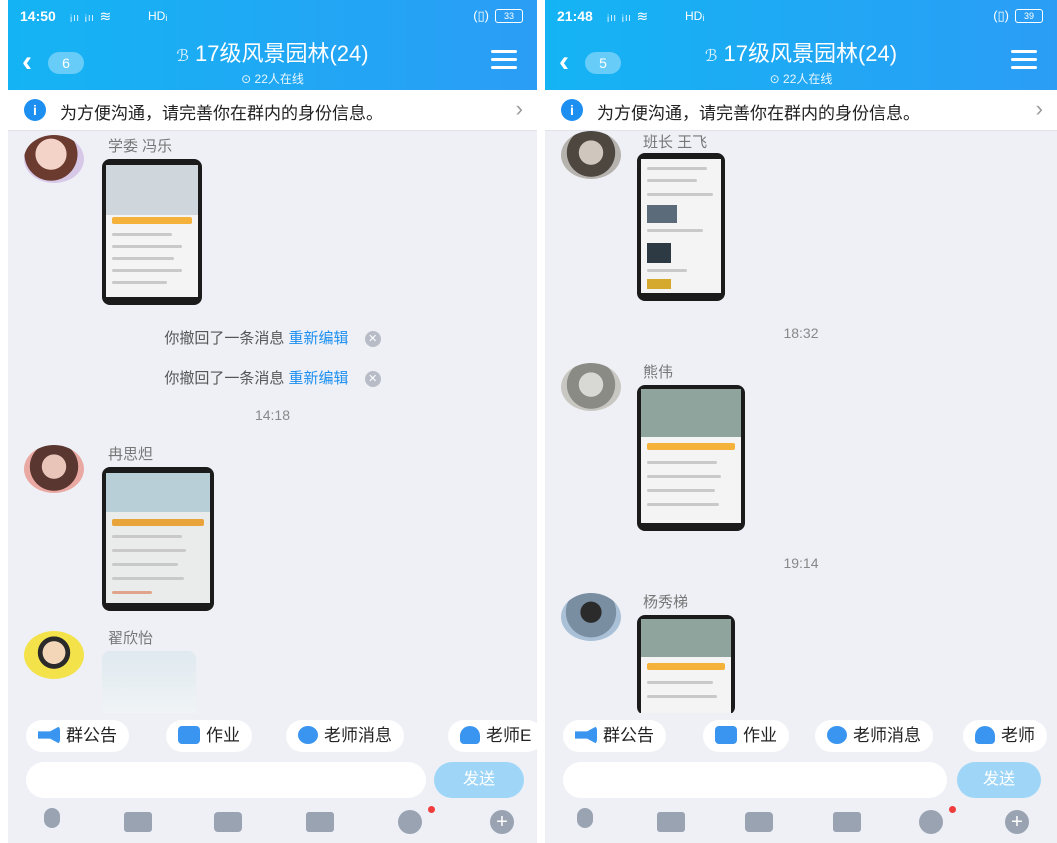 The height and width of the screenshot is (843, 1057). What do you see at coordinates (509, 735) in the screenshot?
I see `chip-label: 老师E` at bounding box center [509, 735].